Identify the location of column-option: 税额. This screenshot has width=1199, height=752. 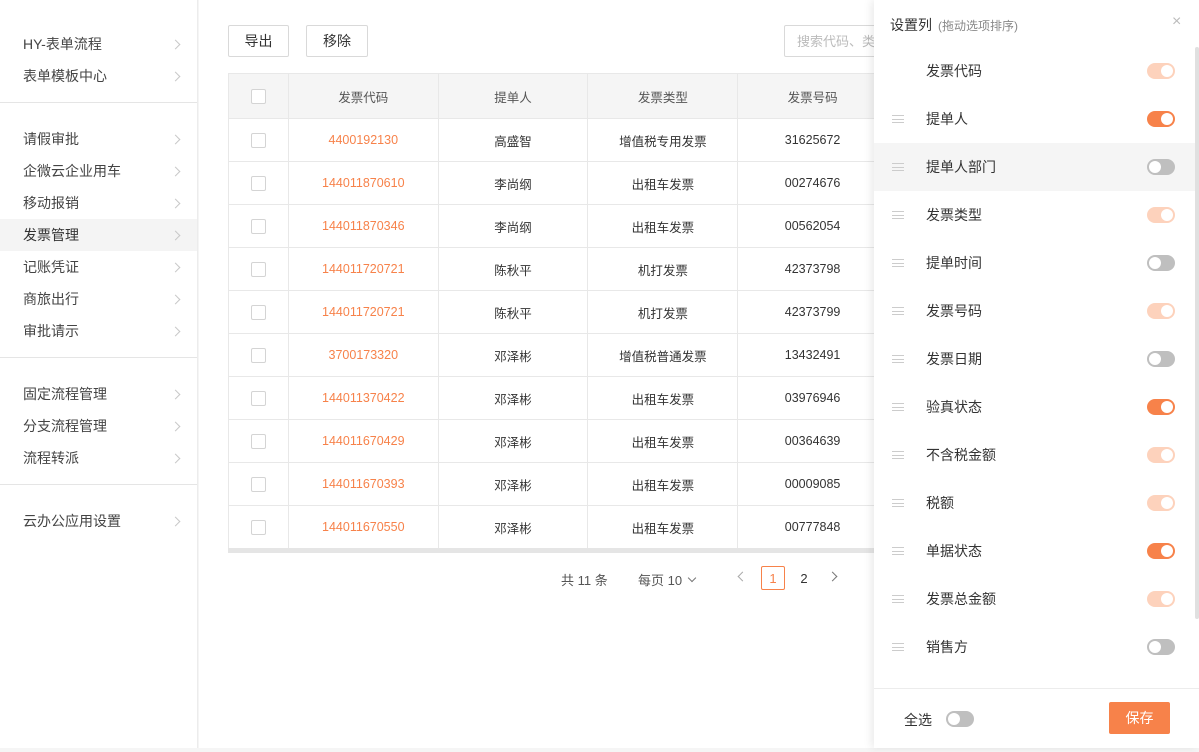
(1034, 503).